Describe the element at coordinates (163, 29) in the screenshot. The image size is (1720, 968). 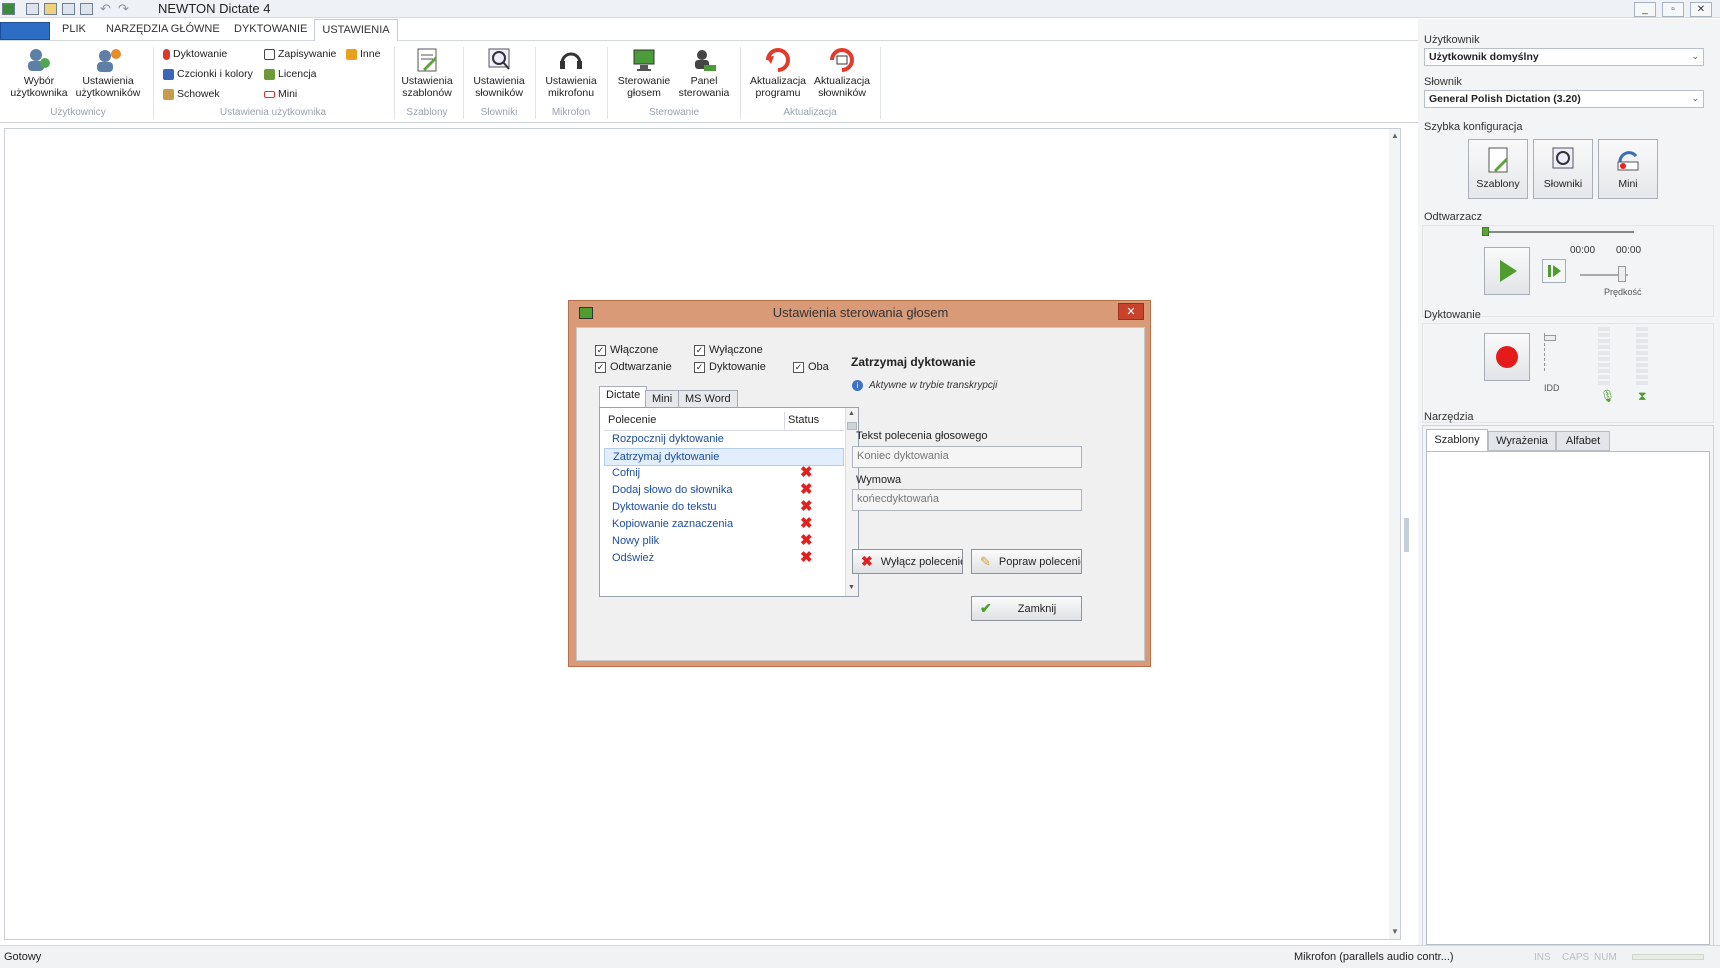
I see `tab-narzedzia-glowne: NARZĘDZIA GŁÓWNE` at that location.